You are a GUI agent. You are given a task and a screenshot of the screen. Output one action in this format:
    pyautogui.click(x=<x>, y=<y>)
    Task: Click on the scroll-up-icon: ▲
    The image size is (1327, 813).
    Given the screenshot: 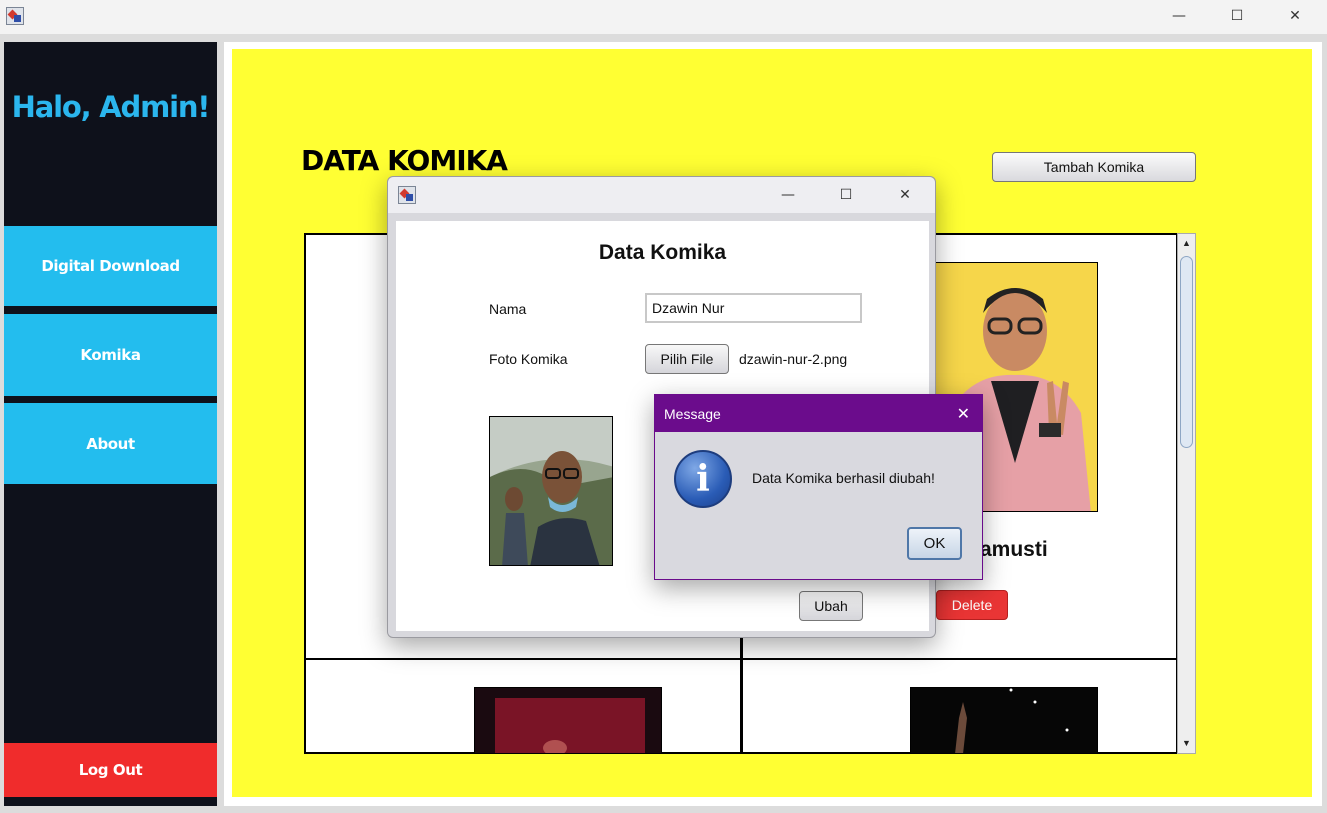 What is the action you would take?
    pyautogui.click(x=1186, y=243)
    